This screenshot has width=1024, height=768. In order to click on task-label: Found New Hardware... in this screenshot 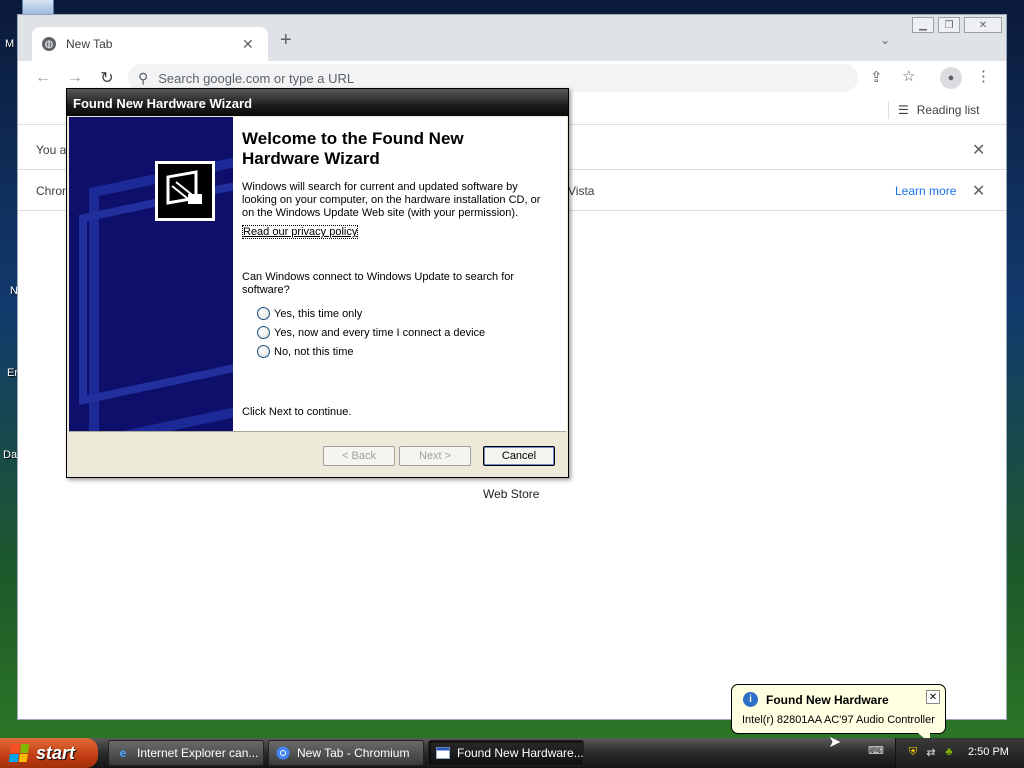, I will do `click(520, 753)`.